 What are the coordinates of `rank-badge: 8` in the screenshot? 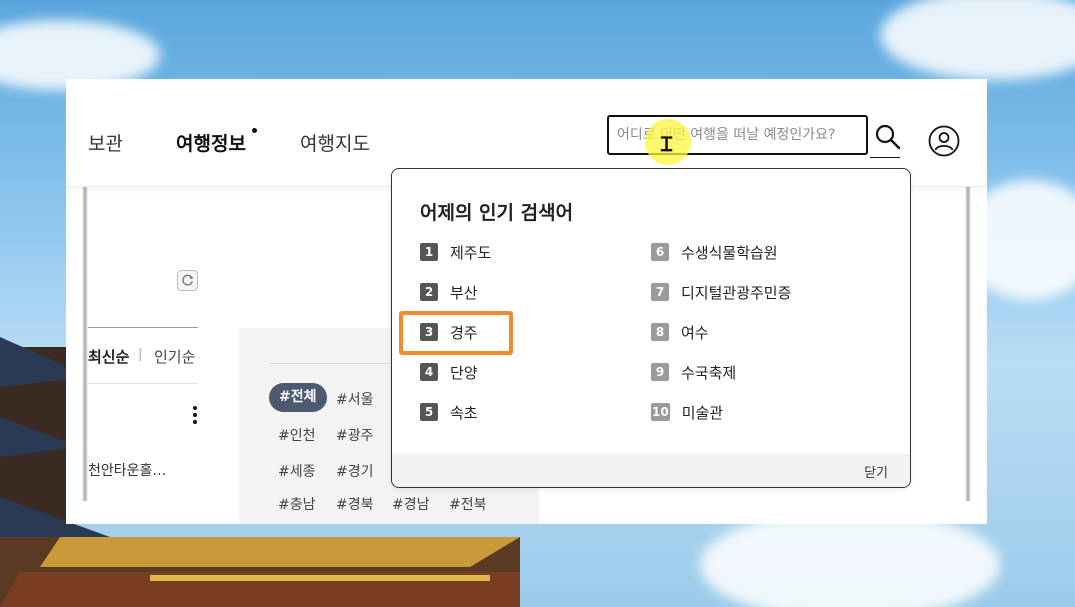 It's located at (660, 332).